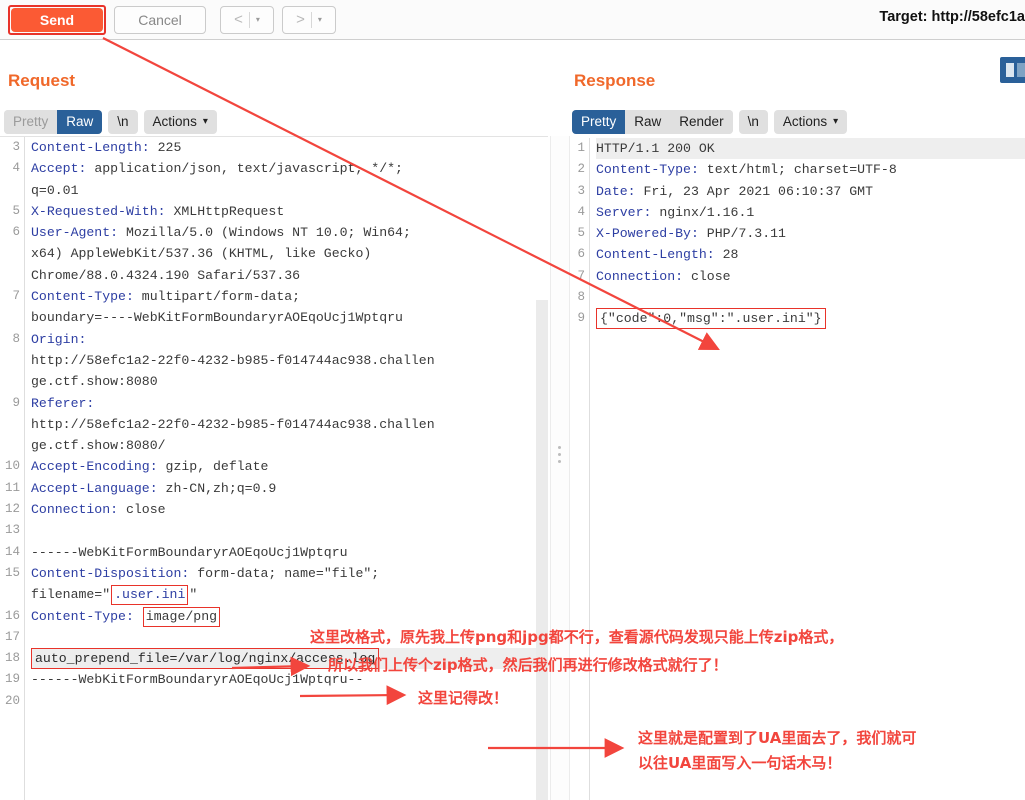 The height and width of the screenshot is (800, 1025). I want to click on code-line: Content-Type: text/html; charset=UTF-8, so click(810, 169).